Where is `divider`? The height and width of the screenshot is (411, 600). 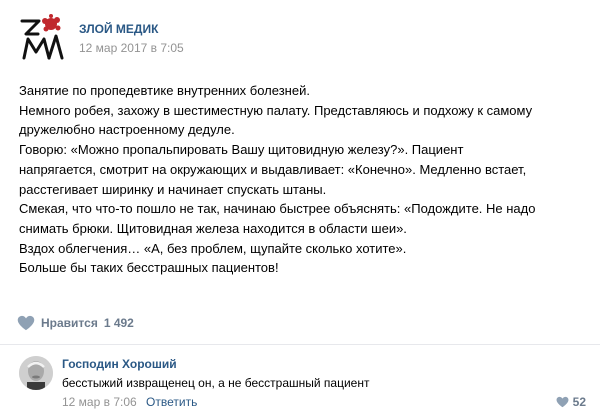 divider is located at coordinates (300, 344).